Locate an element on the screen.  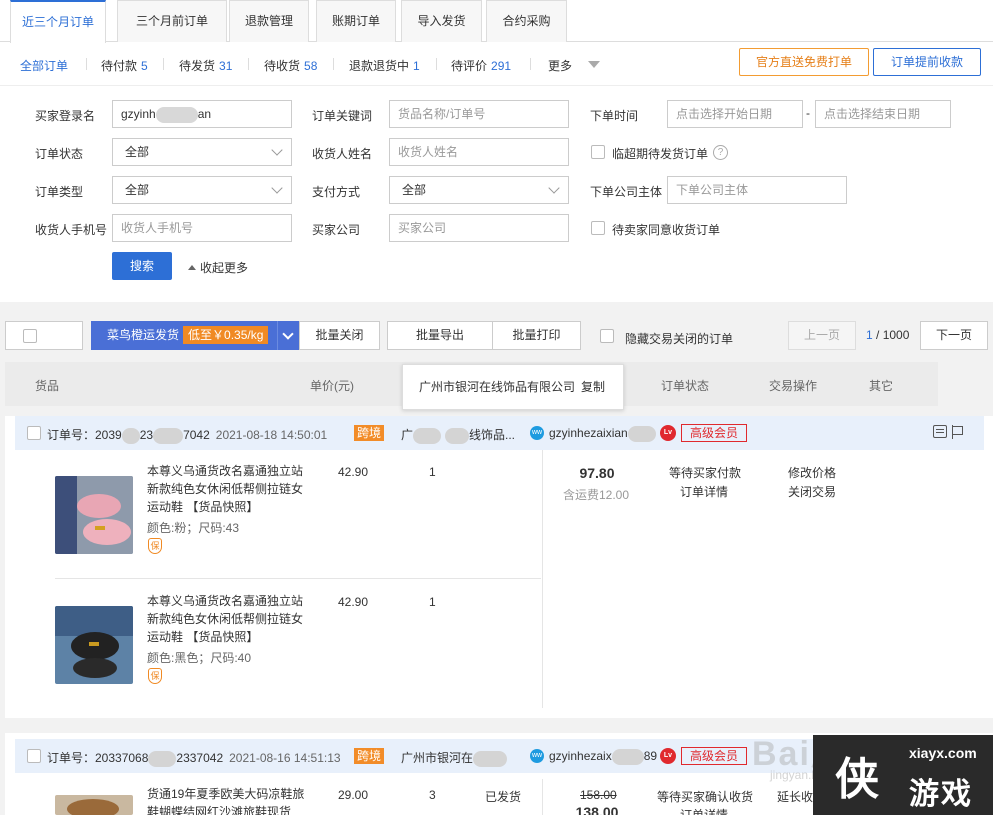
batch-close-button: 批量关闭 is located at coordinates (339, 335).